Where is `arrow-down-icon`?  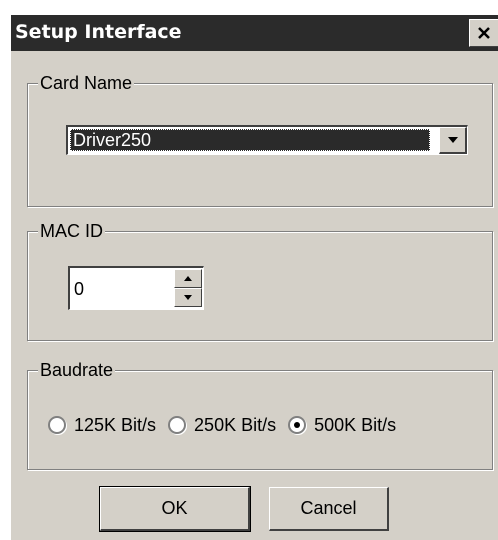
arrow-down-icon is located at coordinates (188, 297).